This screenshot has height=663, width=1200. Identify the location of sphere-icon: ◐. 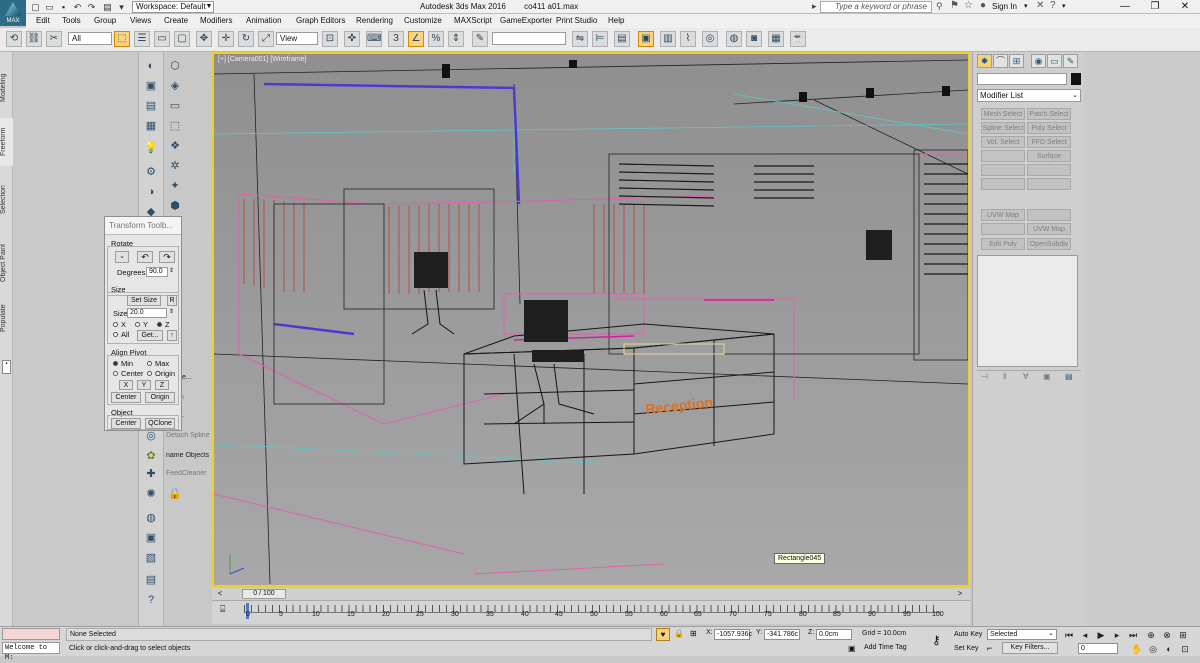
(151, 66).